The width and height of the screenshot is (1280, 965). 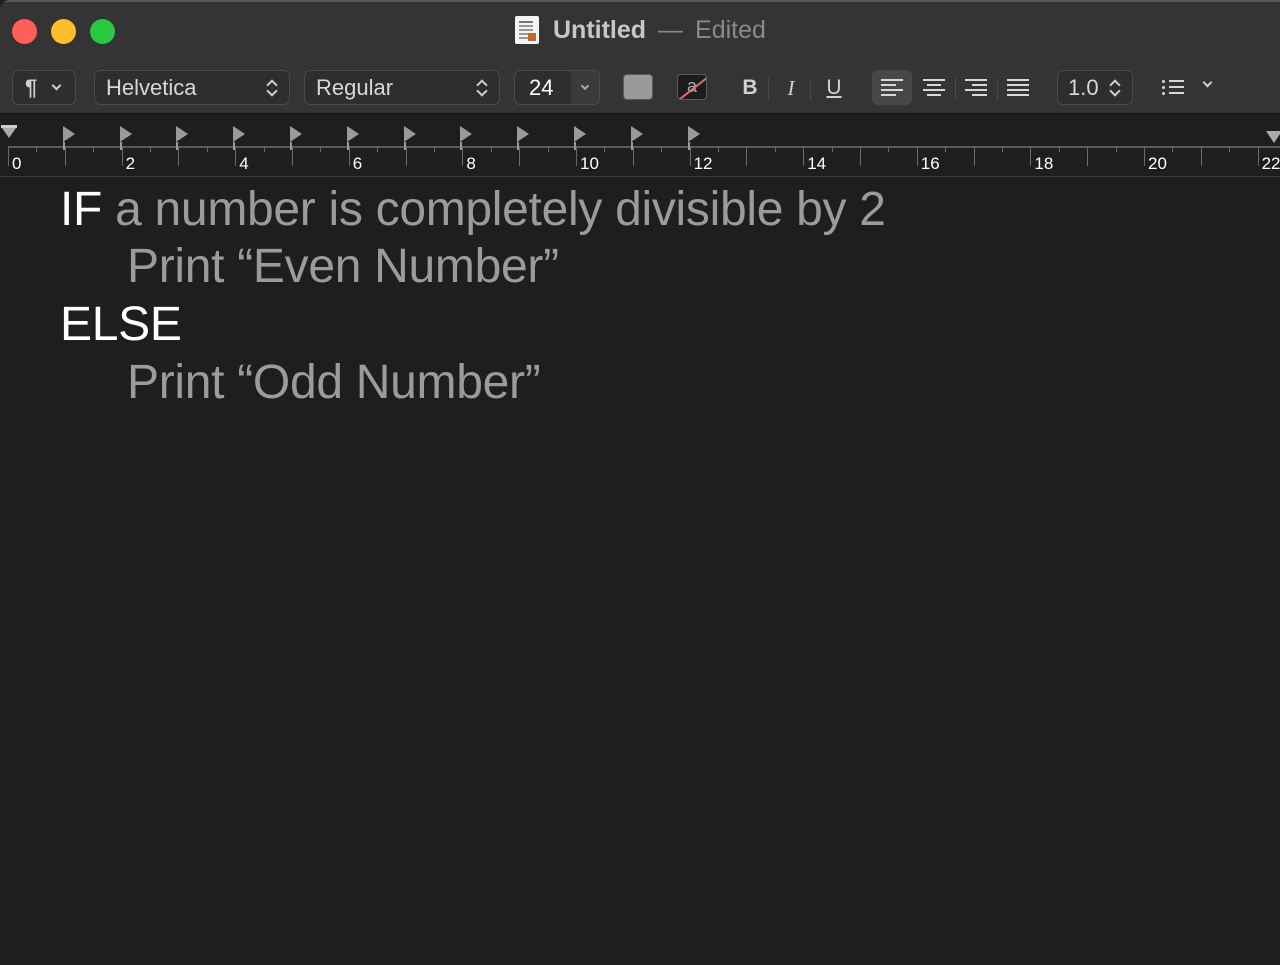 I want to click on minimize-window-icon, so click(x=63, y=31).